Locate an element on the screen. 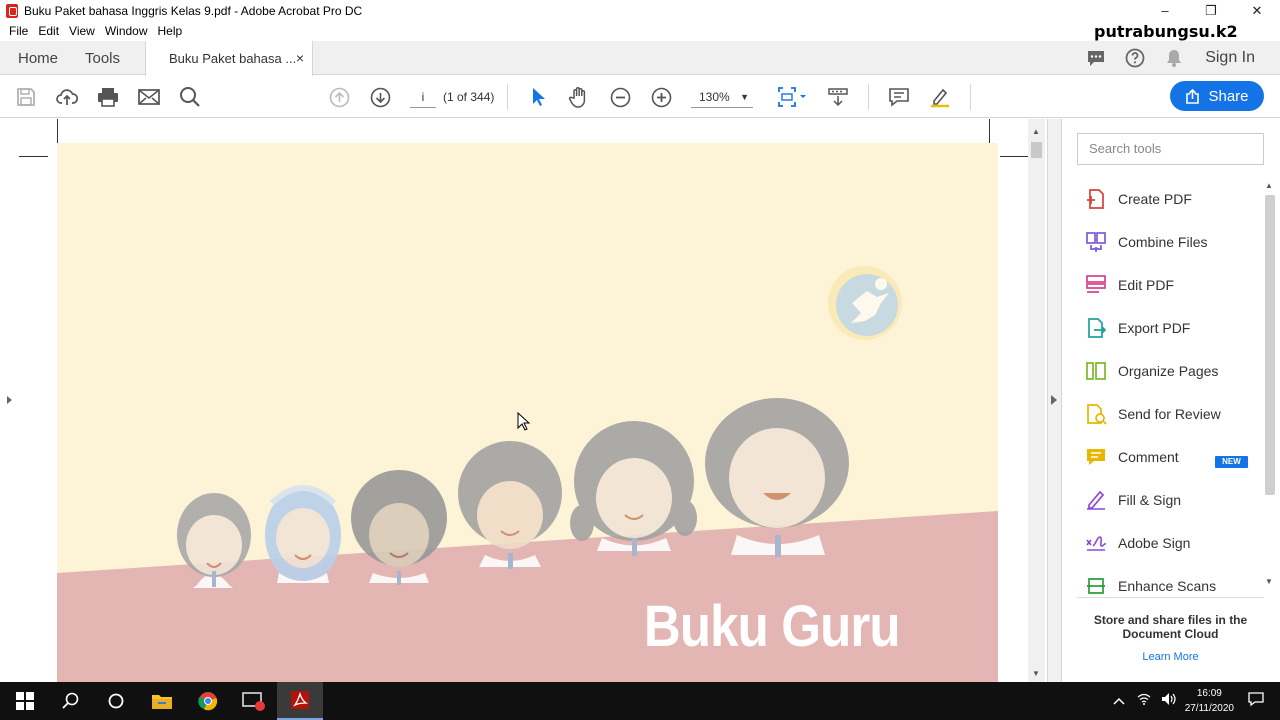 The height and width of the screenshot is (720, 1280). select-tool-icon is located at coordinates (538, 97).